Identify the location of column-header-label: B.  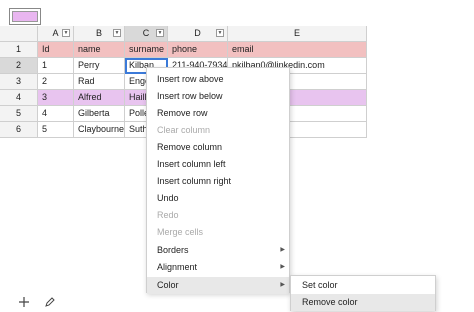
(98, 33).